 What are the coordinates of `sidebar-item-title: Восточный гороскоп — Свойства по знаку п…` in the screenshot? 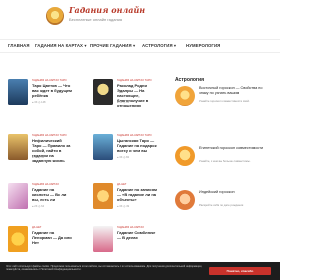 It's located at (232, 90).